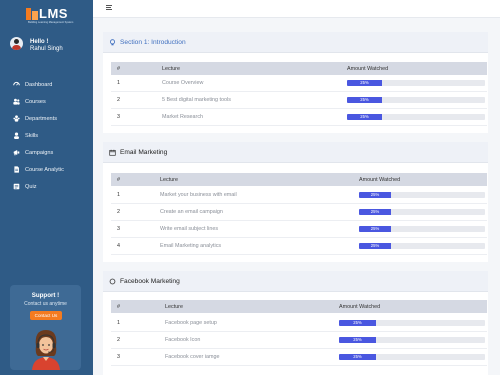  I want to click on lecture-link: Write email subject lines, so click(189, 229).